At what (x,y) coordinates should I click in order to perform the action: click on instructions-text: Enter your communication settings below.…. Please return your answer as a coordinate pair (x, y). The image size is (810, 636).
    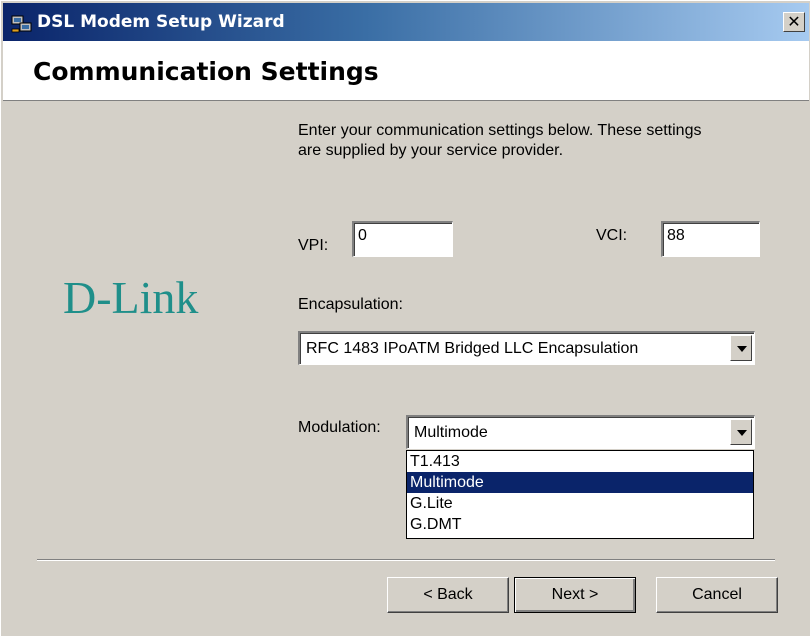
    Looking at the image, I should click on (500, 140).